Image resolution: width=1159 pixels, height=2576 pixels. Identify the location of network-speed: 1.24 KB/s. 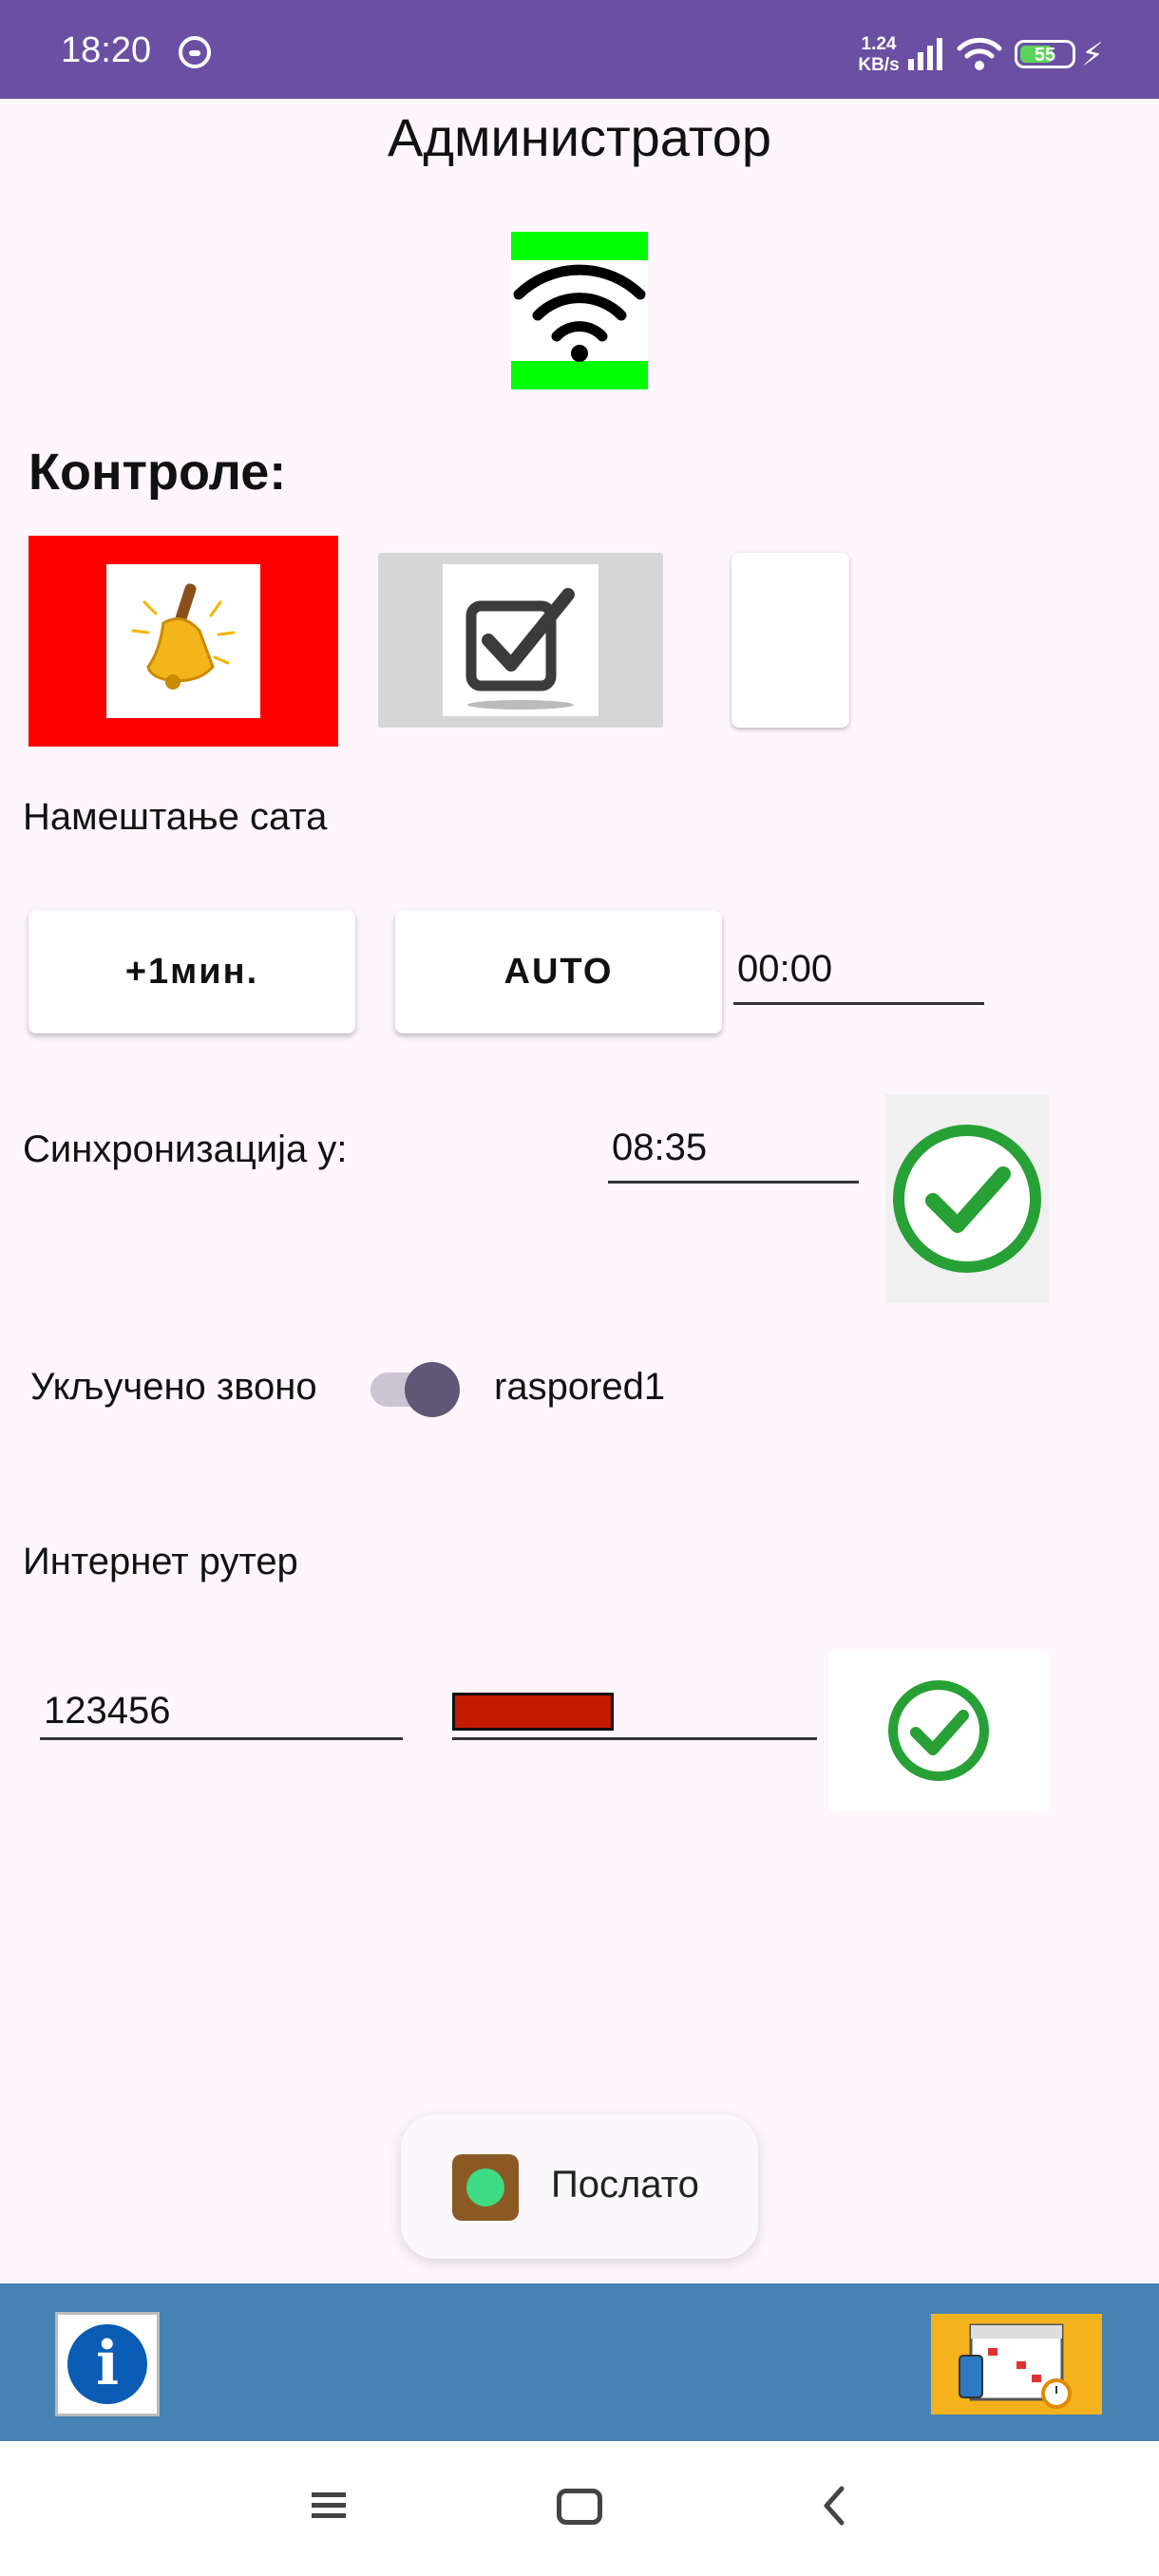
(878, 55).